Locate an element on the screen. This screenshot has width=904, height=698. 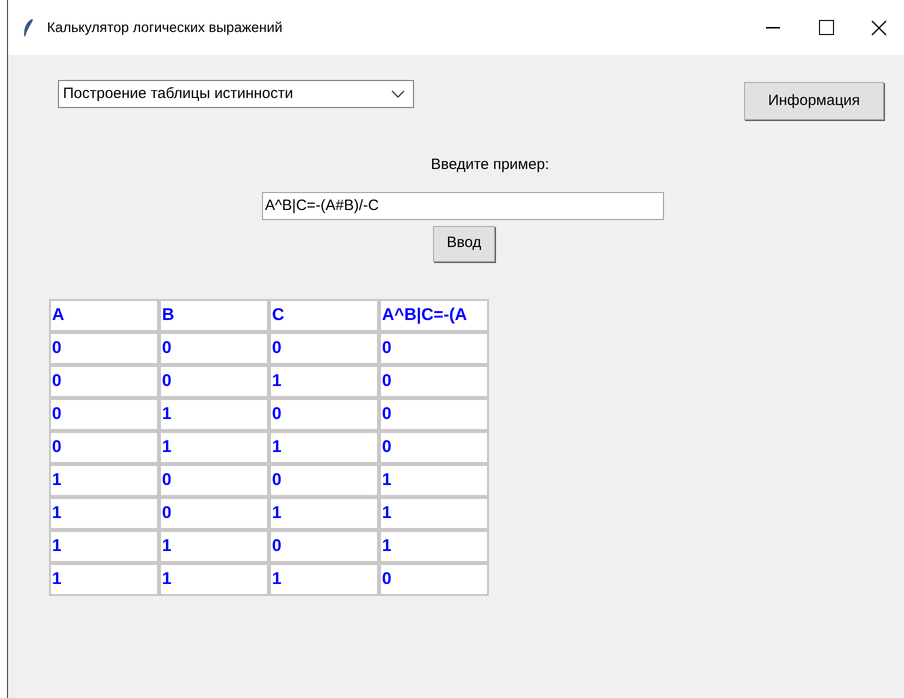
maximize-icon is located at coordinates (826, 27).